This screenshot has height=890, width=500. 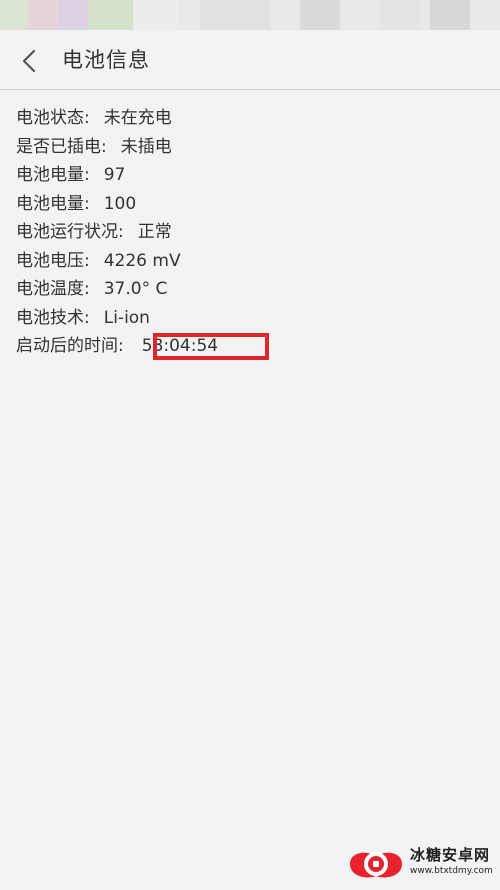 What do you see at coordinates (53, 317) in the screenshot?
I see `info-label: 电池技术:` at bounding box center [53, 317].